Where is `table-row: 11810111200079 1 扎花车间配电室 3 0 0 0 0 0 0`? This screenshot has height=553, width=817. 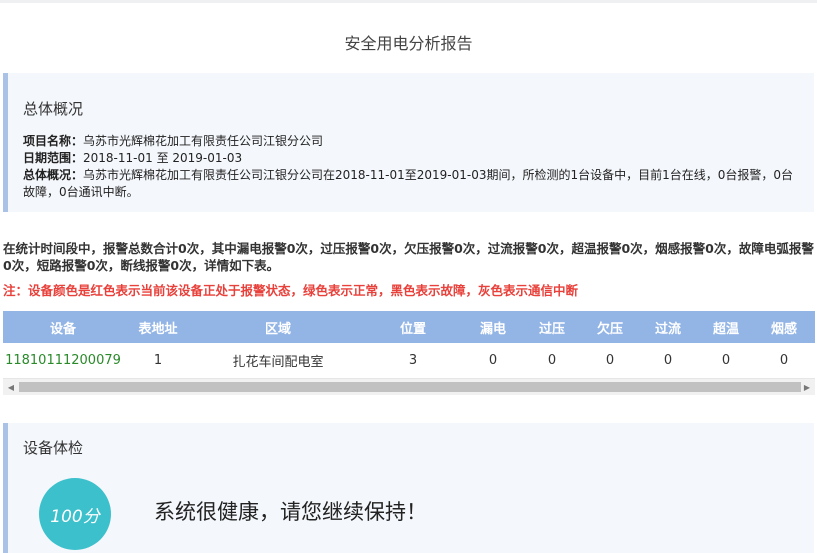
table-row: 11810111200079 1 扎花车间配电室 3 0 0 0 0 0 0 is located at coordinates (409, 361).